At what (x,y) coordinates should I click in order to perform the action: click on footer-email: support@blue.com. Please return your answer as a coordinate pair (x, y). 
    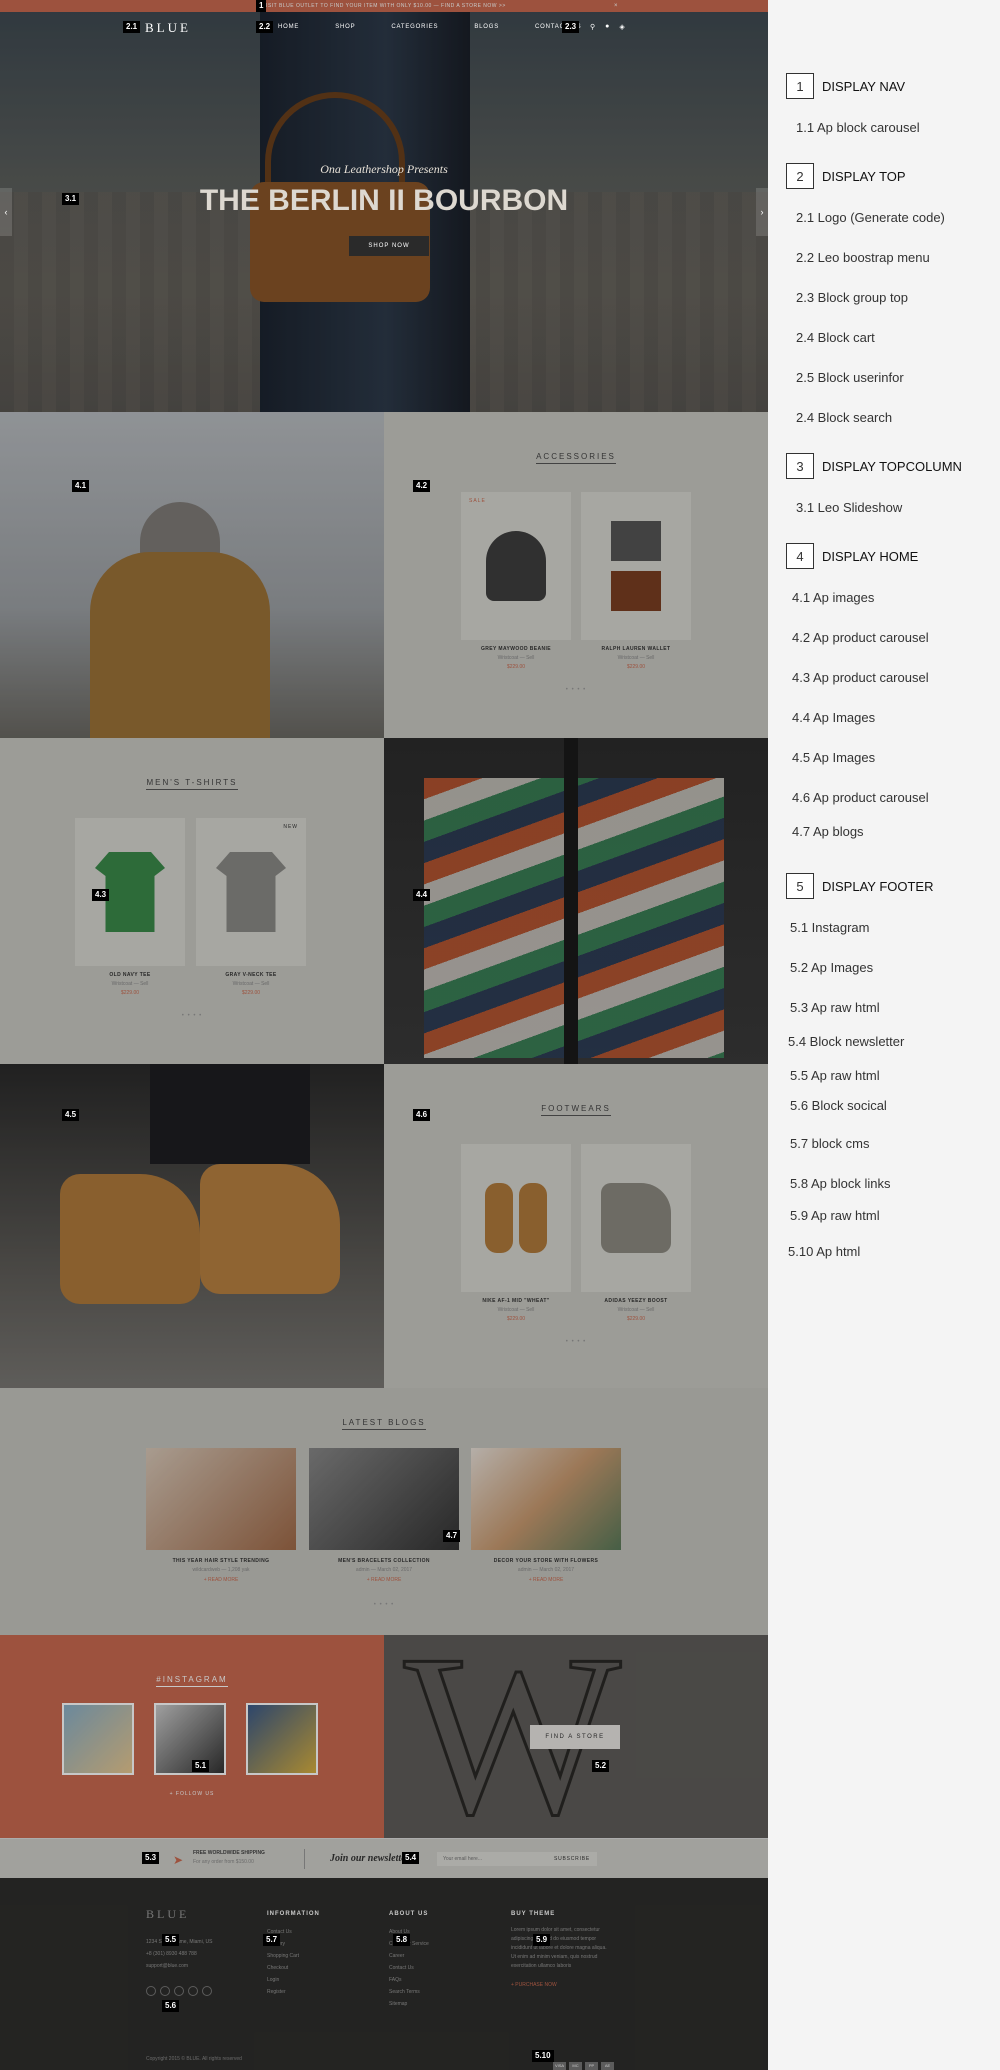
    Looking at the image, I should click on (181, 1966).